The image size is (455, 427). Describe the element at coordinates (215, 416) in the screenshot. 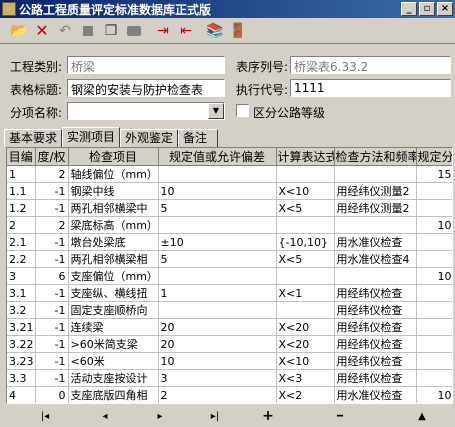

I see `last-record-button: ▸|` at that location.